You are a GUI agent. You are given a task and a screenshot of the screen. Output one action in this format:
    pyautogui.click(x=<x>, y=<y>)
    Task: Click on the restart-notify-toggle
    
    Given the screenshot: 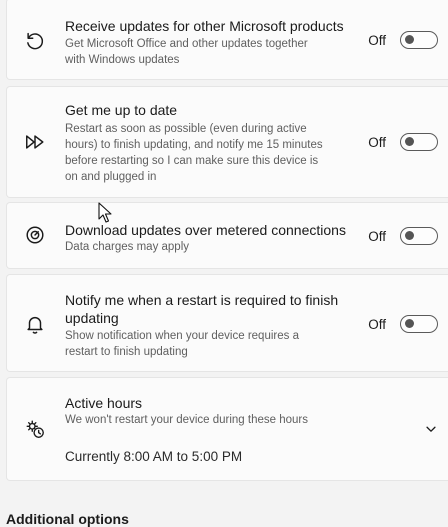 What is the action you would take?
    pyautogui.click(x=419, y=324)
    